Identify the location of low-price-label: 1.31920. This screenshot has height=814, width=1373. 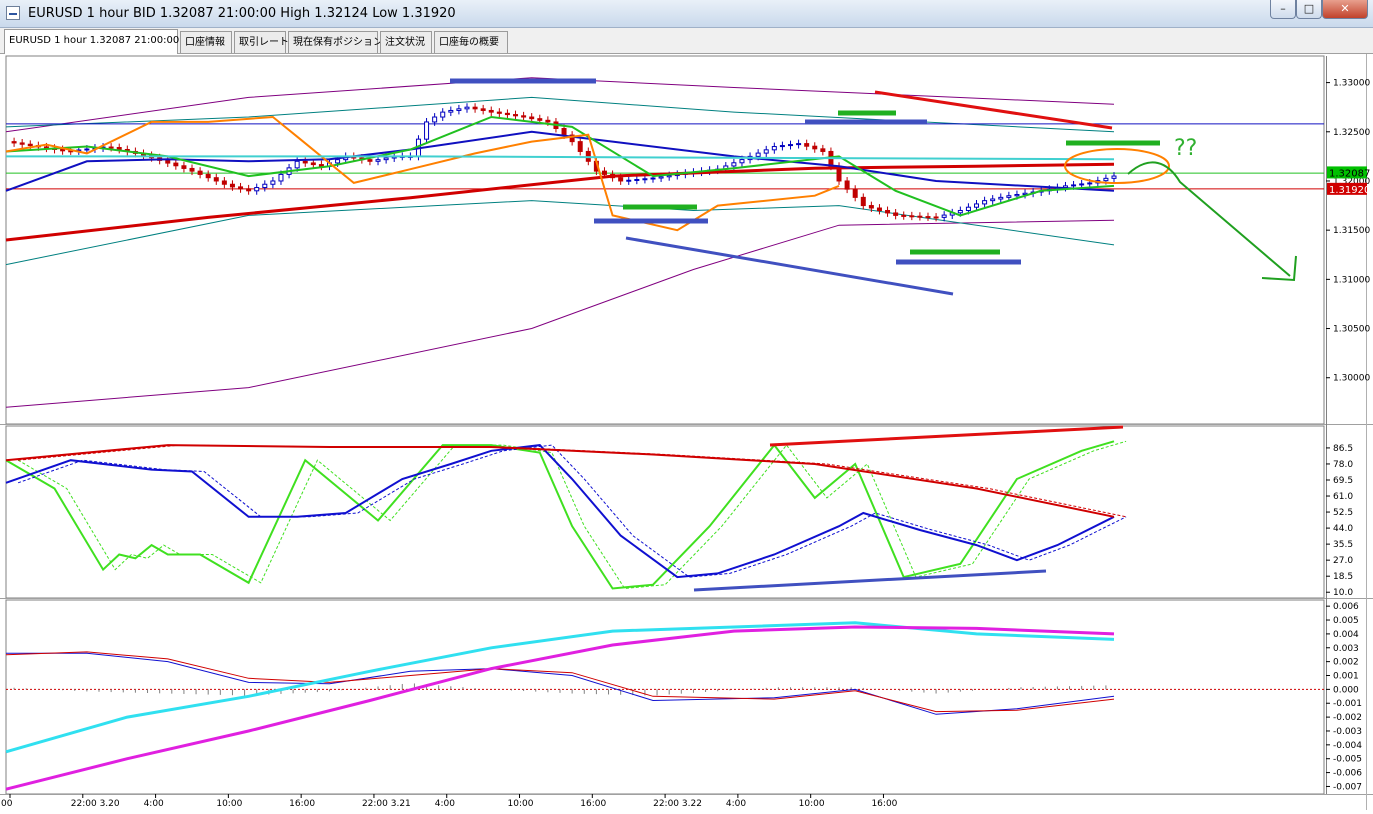
(1349, 190).